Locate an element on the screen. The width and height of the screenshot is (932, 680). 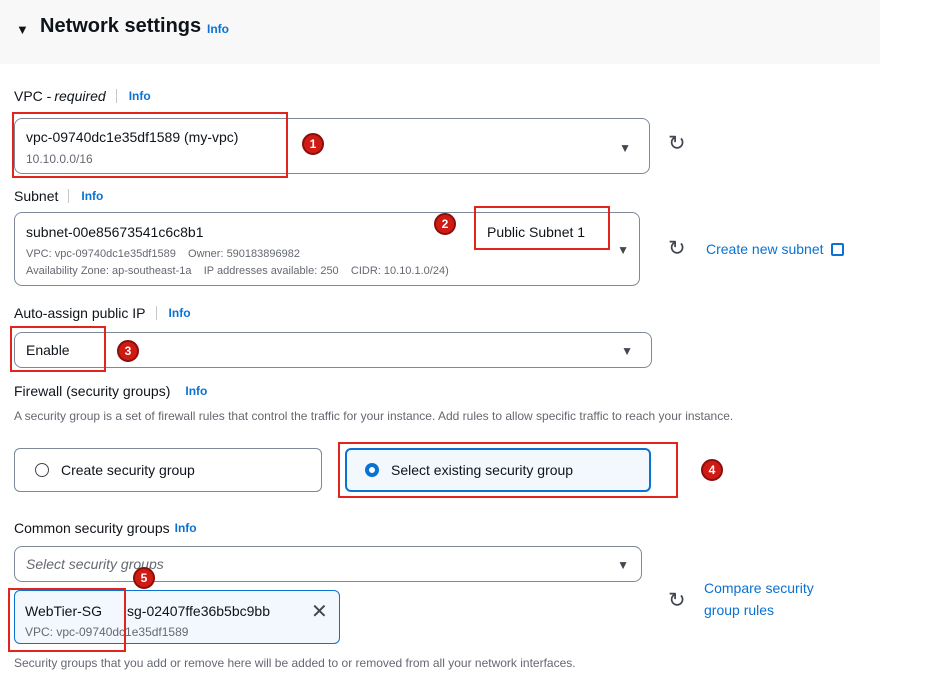
compare-link-line2: group rules is located at coordinates (739, 610).